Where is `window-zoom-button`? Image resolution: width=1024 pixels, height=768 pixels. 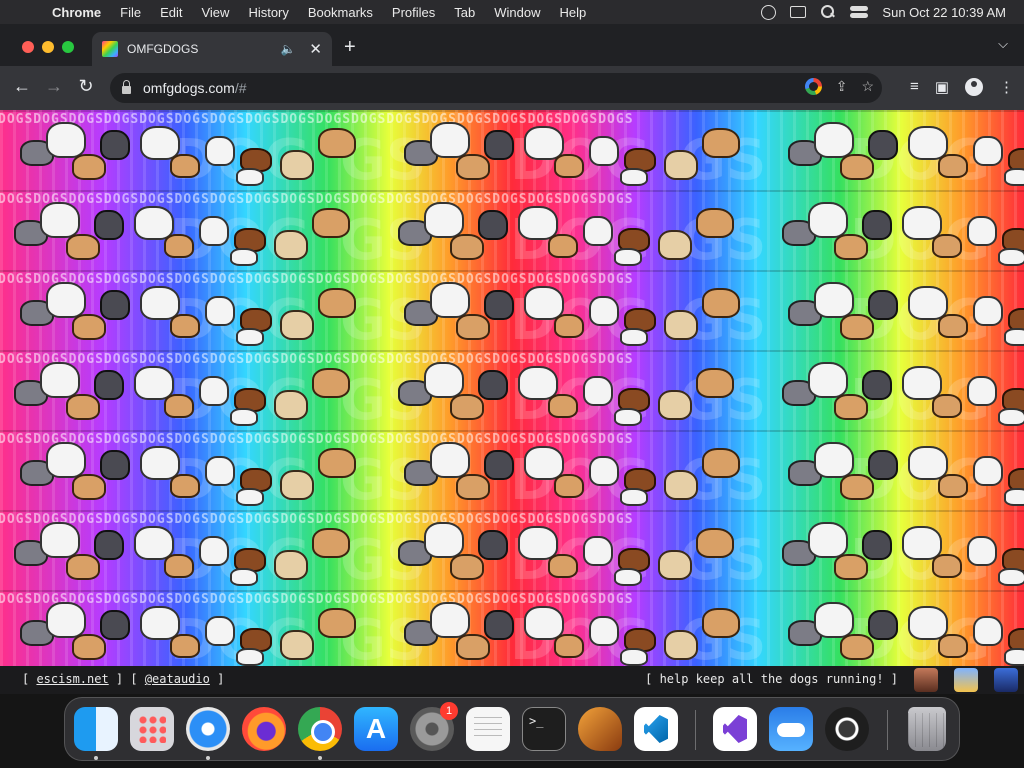
window-zoom-button is located at coordinates (68, 47).